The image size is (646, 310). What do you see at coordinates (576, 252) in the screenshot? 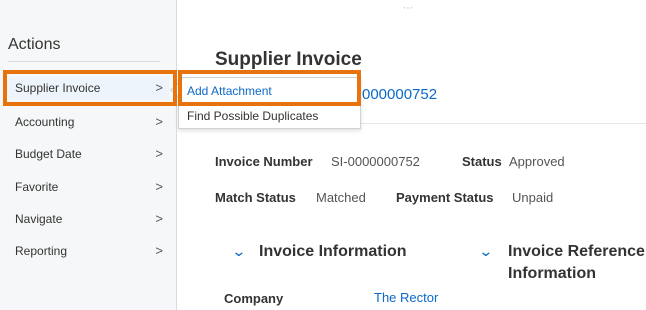
I see `section-invoice-reference: Invoice Reference` at bounding box center [576, 252].